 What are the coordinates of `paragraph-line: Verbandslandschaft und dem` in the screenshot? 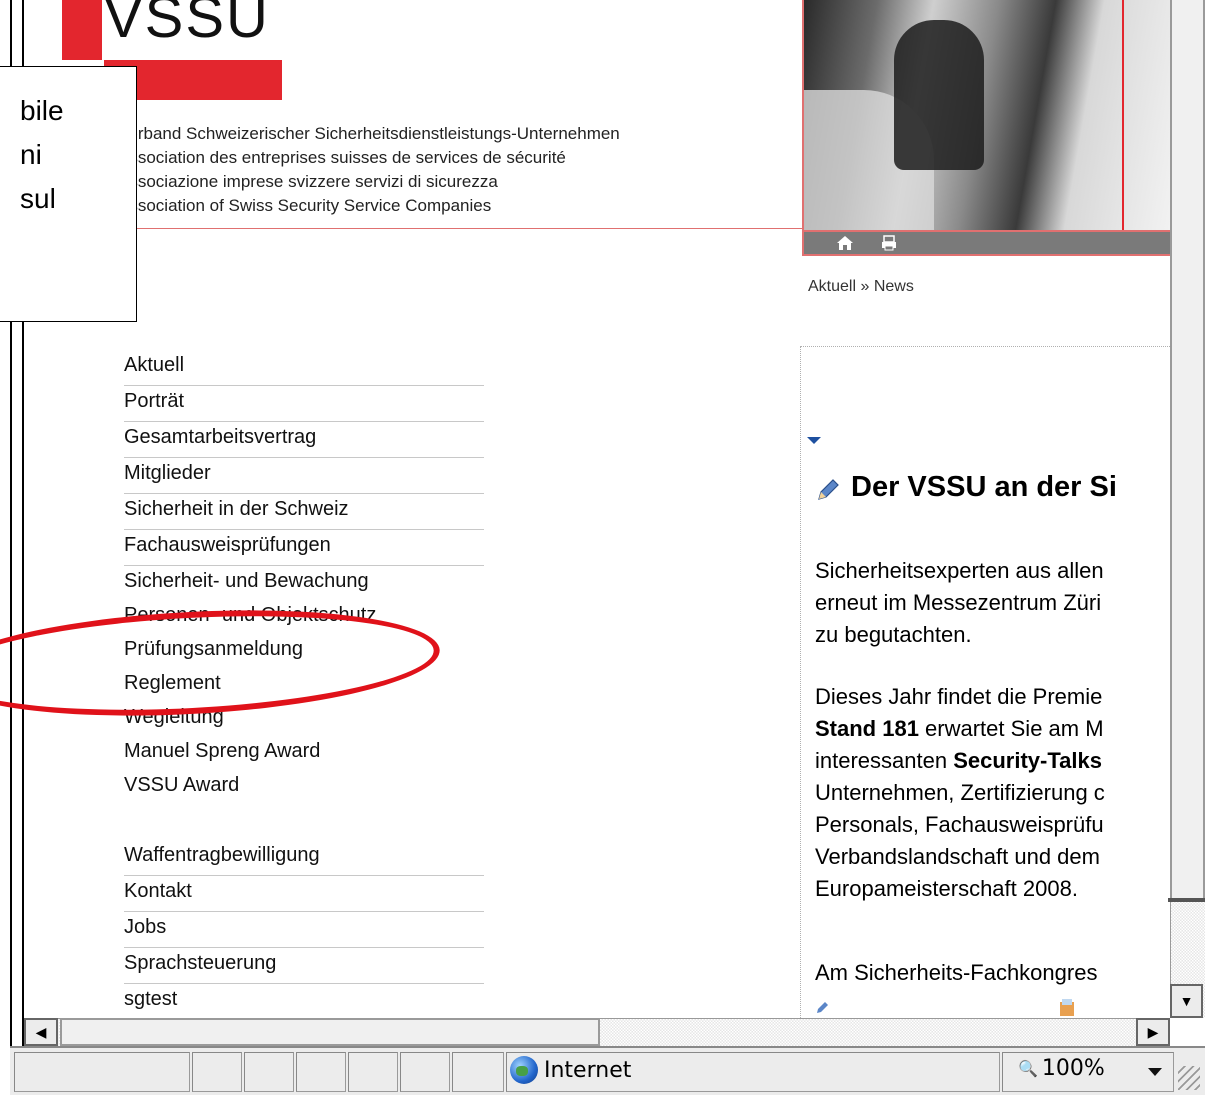 It's located at (957, 856).